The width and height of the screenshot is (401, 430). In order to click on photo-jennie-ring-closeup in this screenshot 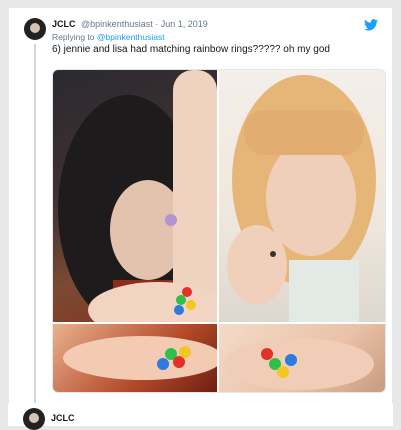, I will do `click(135, 358)`.